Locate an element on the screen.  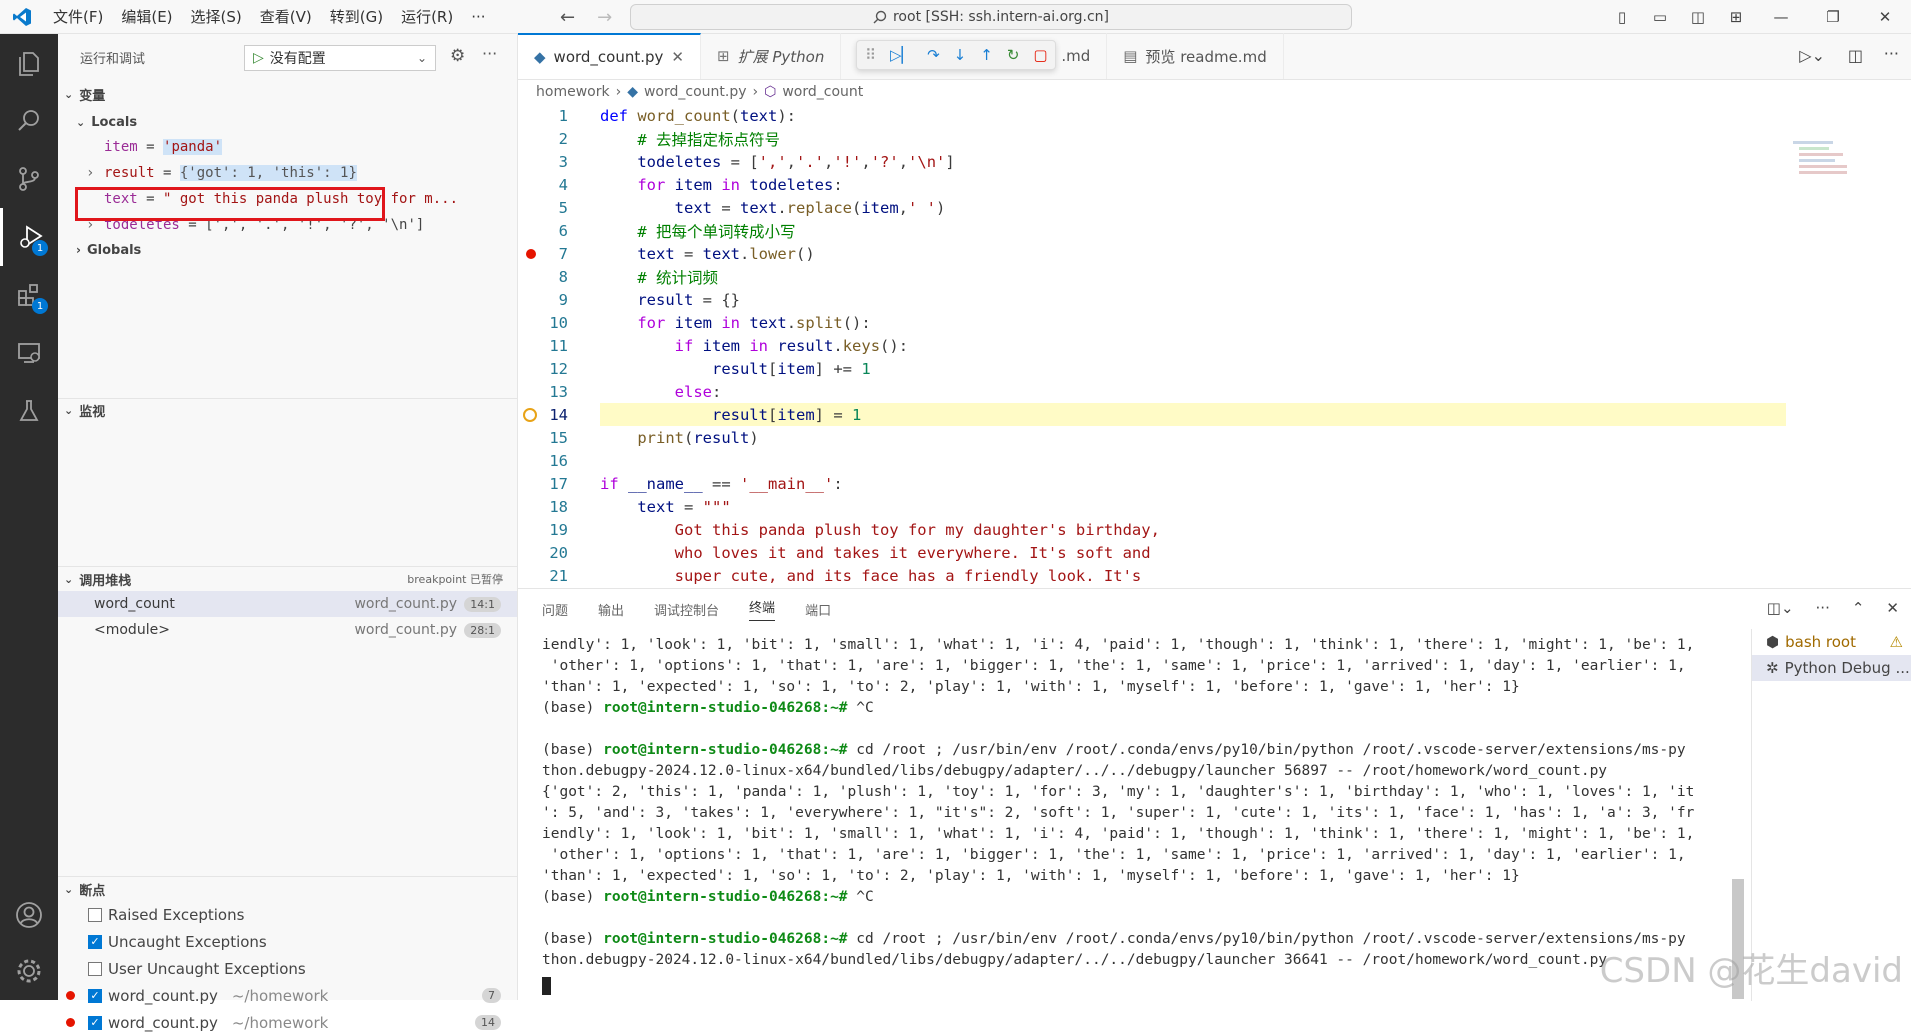
variable-result: › result = {'got': 1, 'this': 1} is located at coordinates (287, 173).